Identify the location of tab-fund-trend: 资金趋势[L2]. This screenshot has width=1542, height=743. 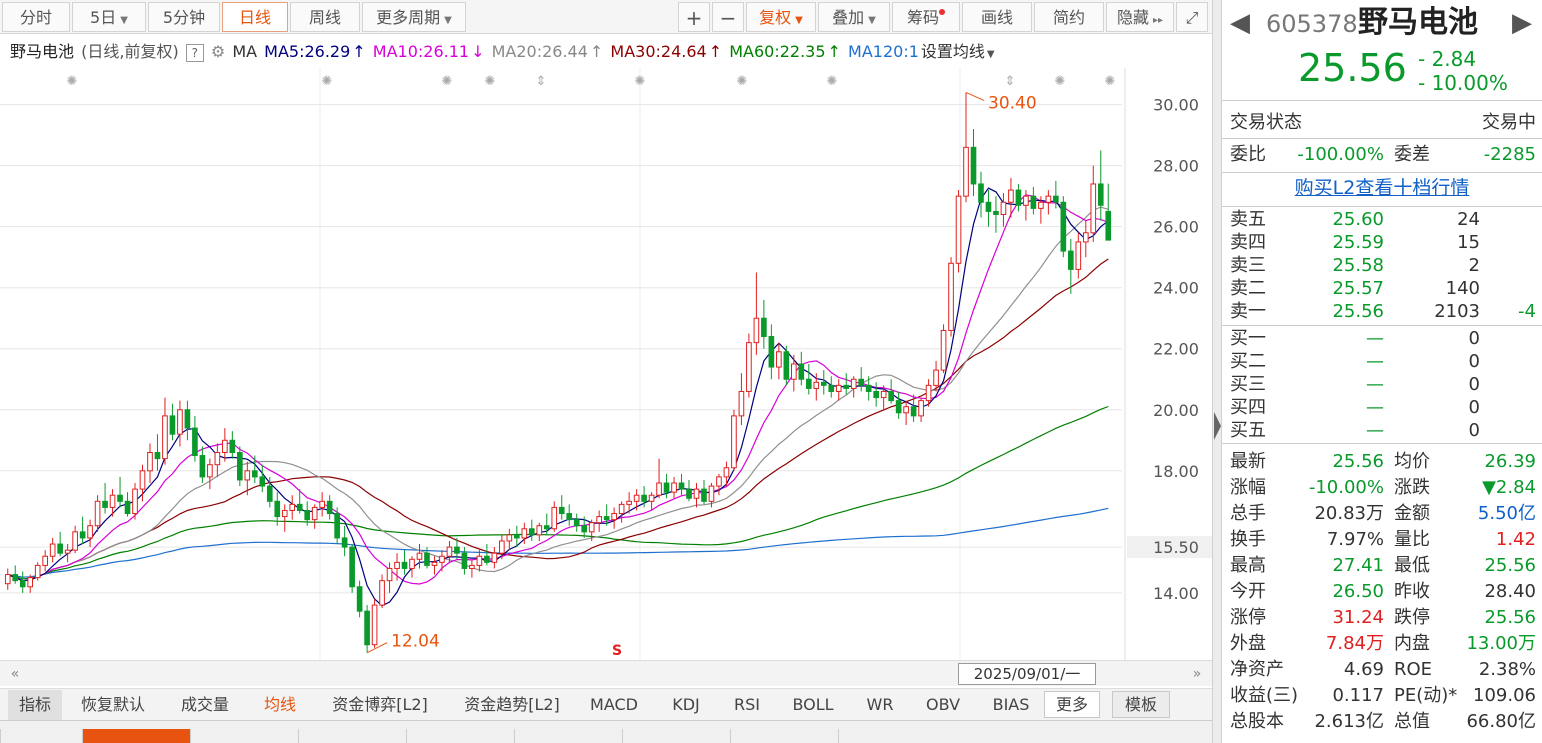
(512, 705).